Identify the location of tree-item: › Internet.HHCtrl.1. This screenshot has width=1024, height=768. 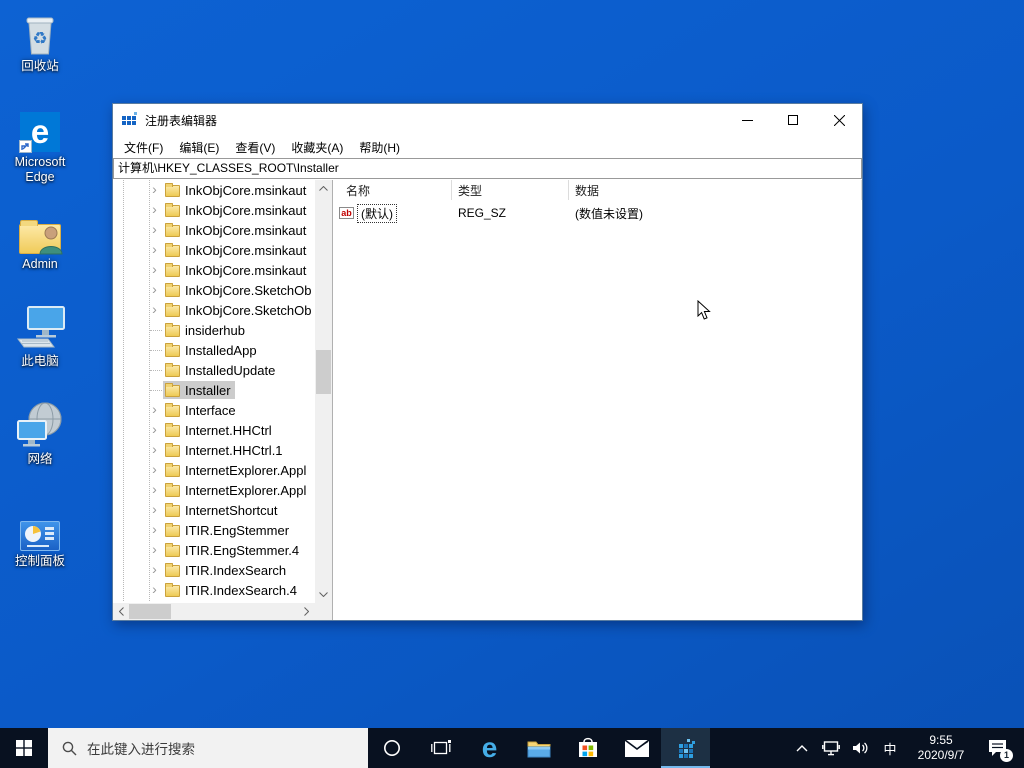
(214, 450).